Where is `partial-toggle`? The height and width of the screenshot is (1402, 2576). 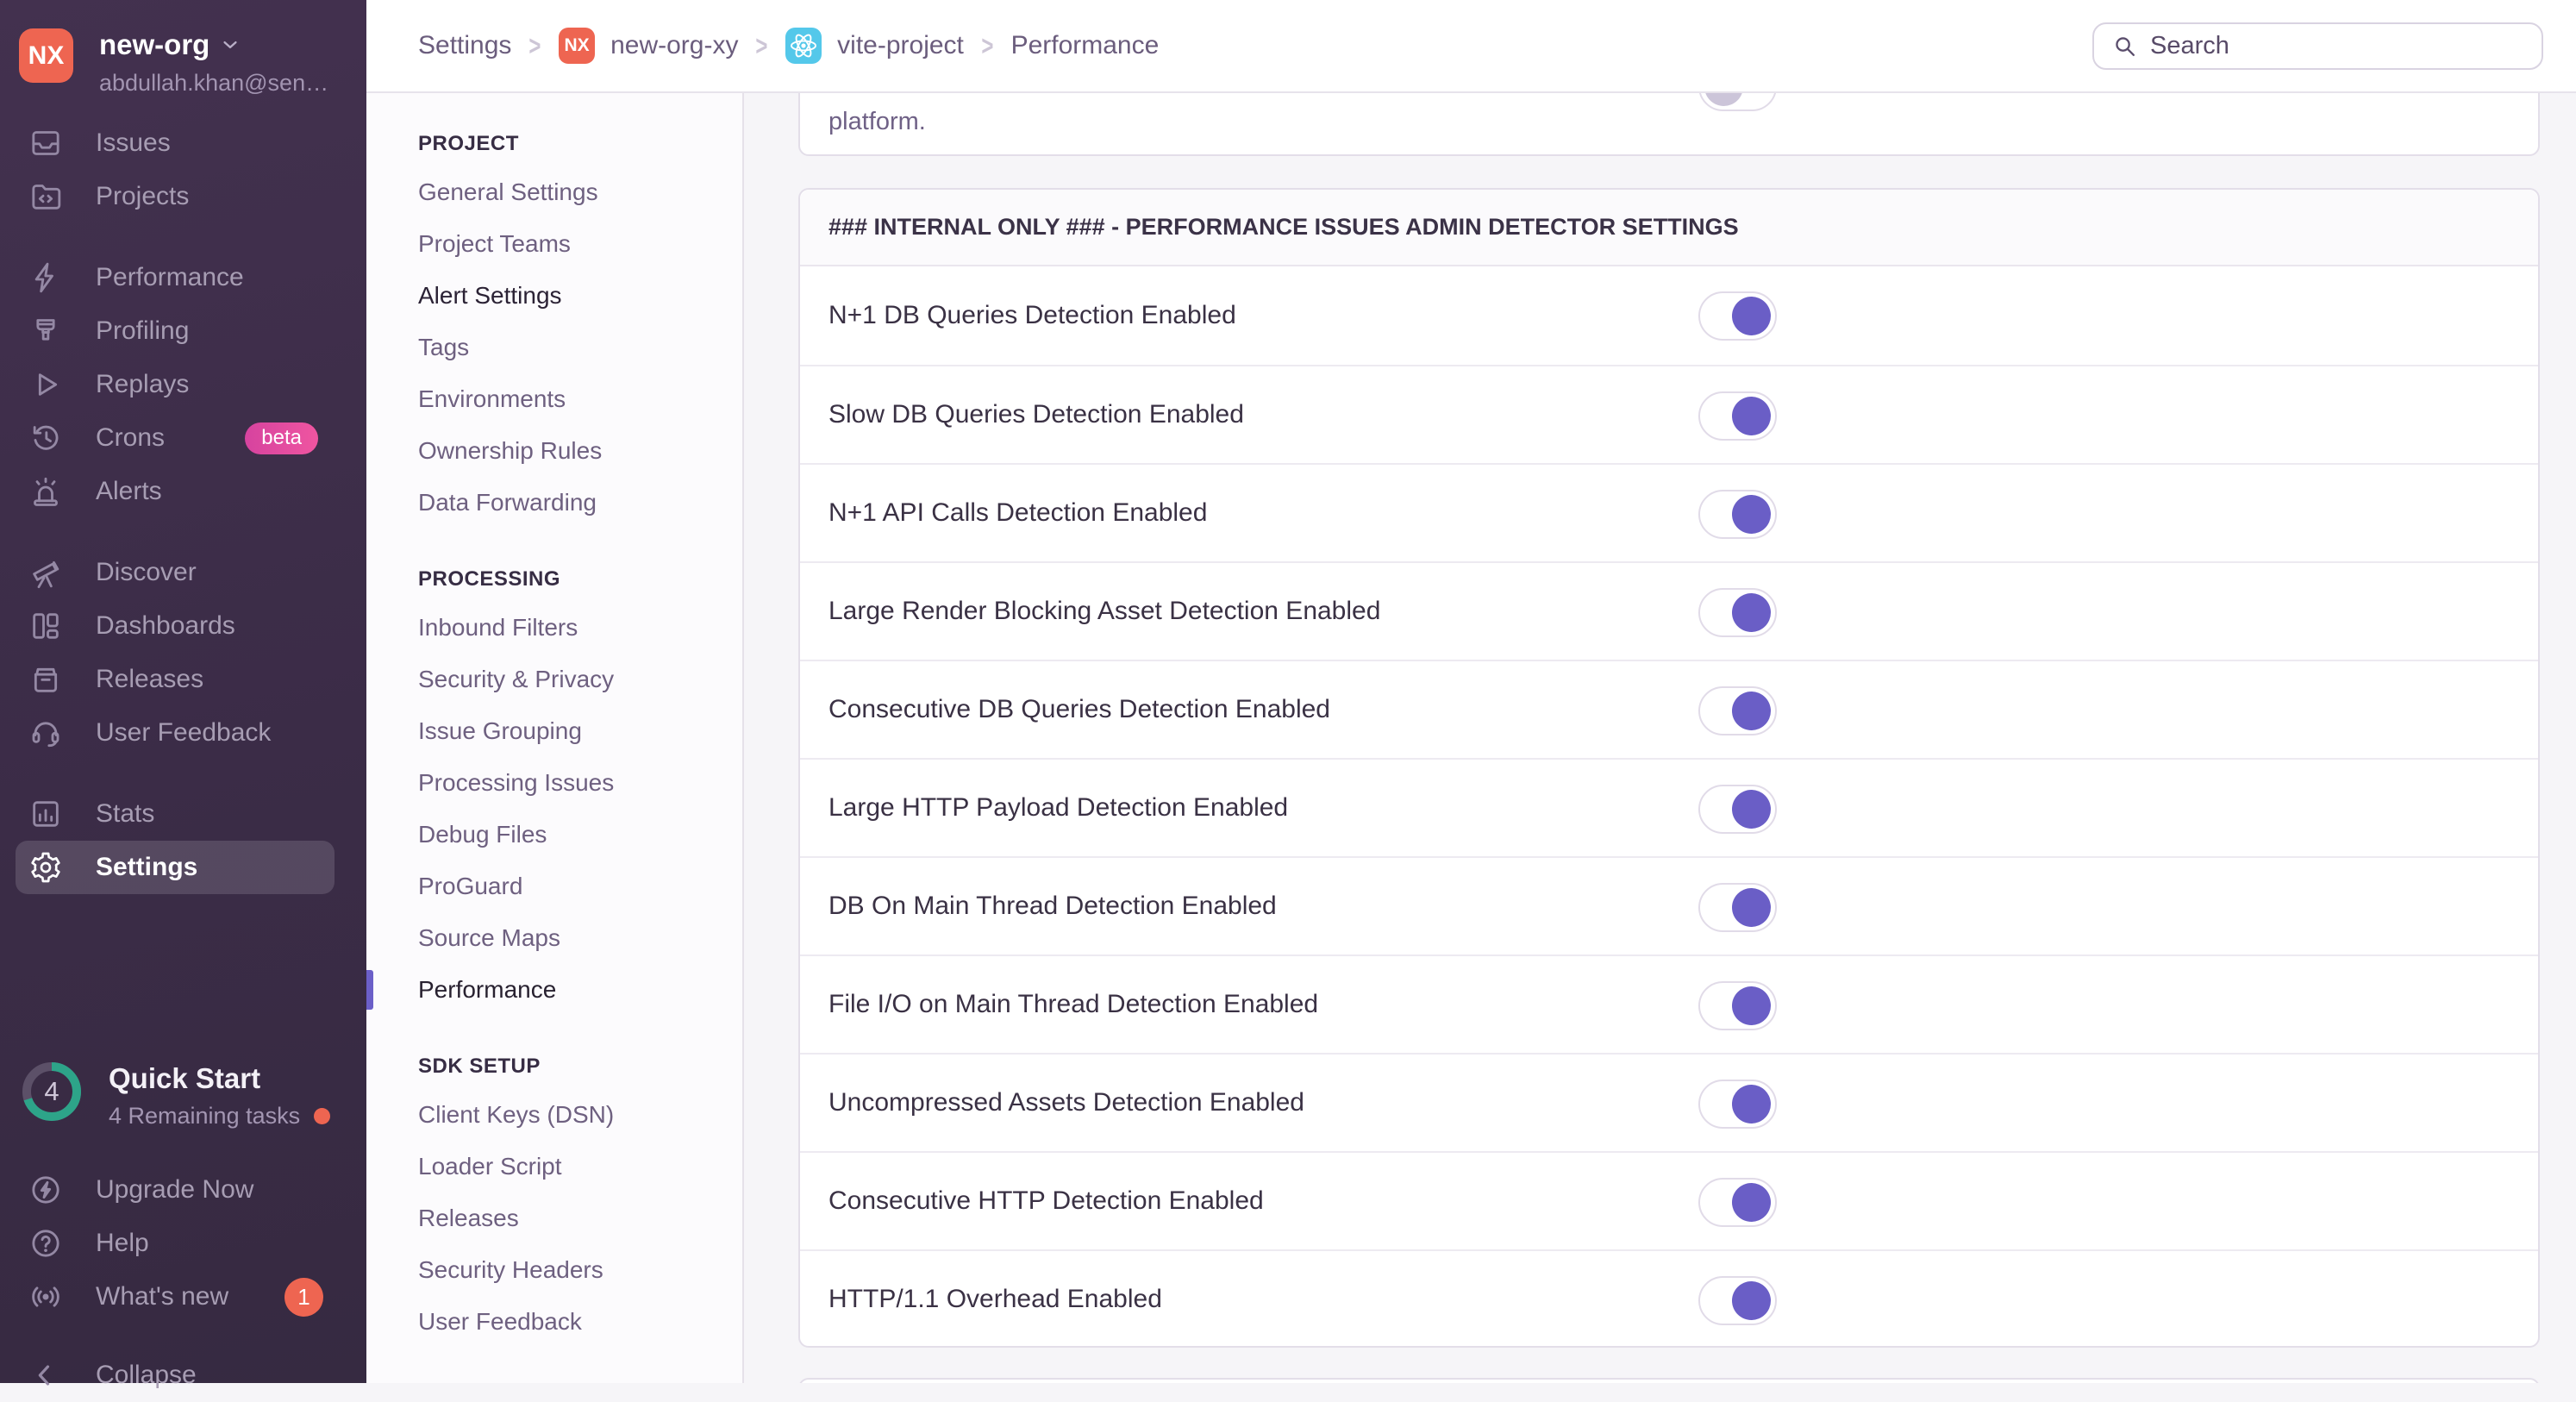 partial-toggle is located at coordinates (1738, 102).